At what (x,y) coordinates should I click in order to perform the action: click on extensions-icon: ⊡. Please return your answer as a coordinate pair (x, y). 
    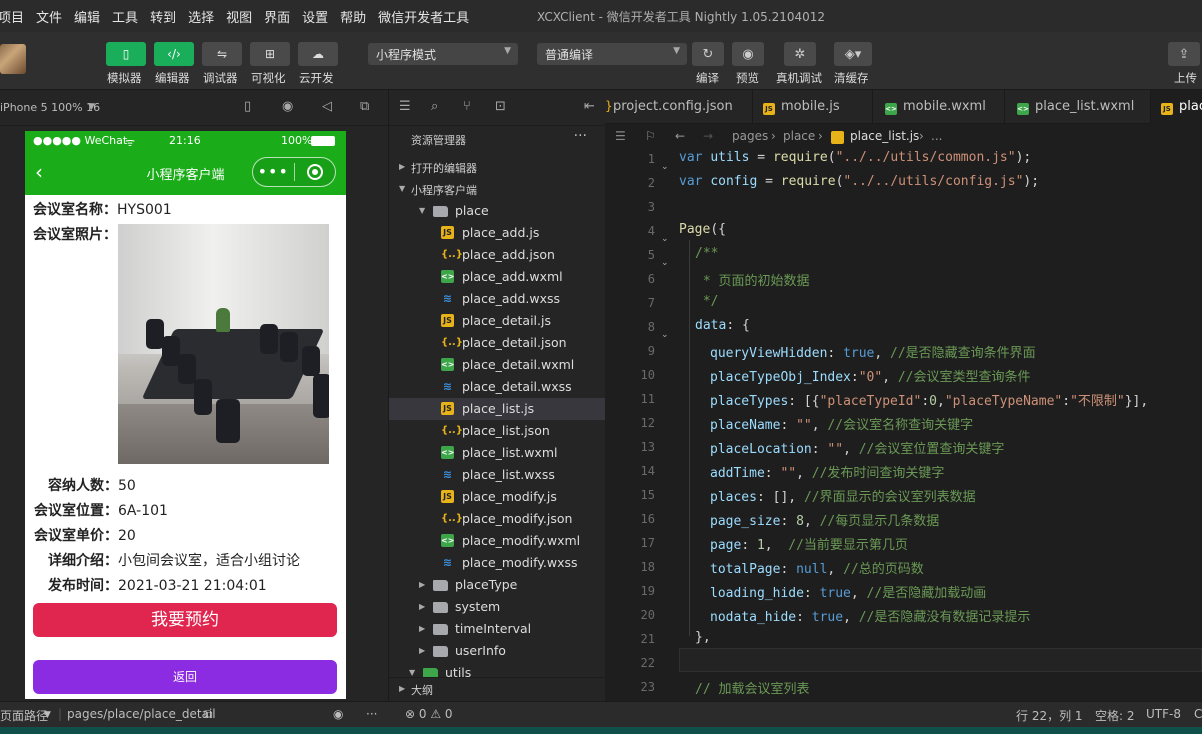
    Looking at the image, I should click on (500, 106).